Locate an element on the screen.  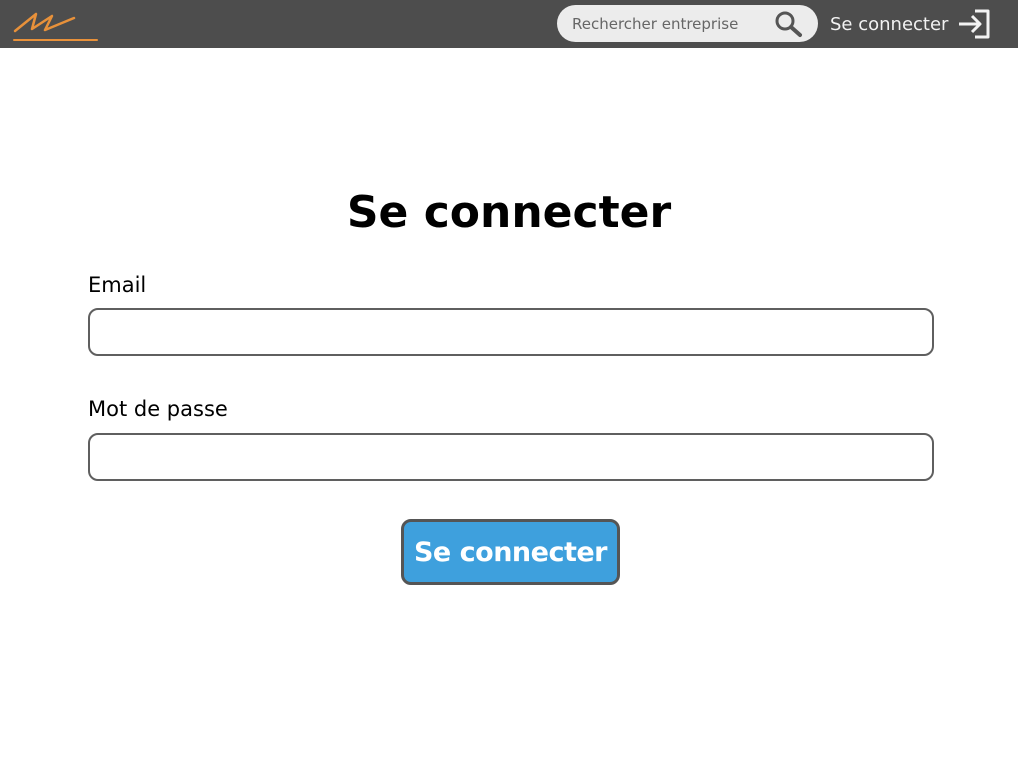
header-login-link: Se connecter is located at coordinates (911, 24).